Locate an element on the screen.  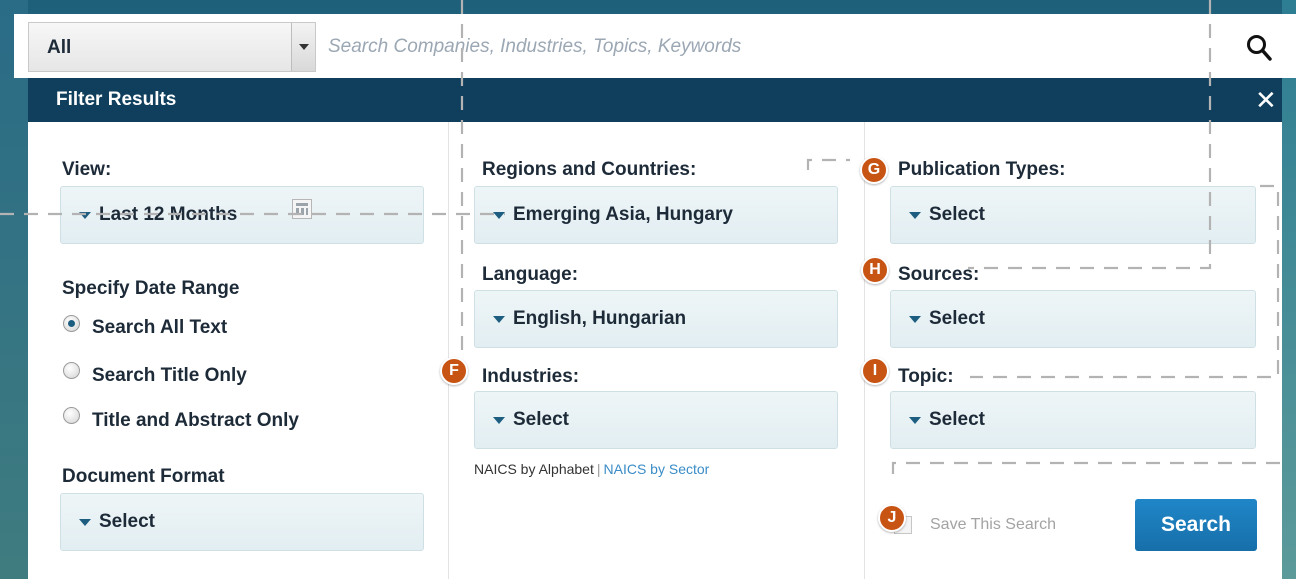
view-select-value: Last 12 Months is located at coordinates (168, 214).